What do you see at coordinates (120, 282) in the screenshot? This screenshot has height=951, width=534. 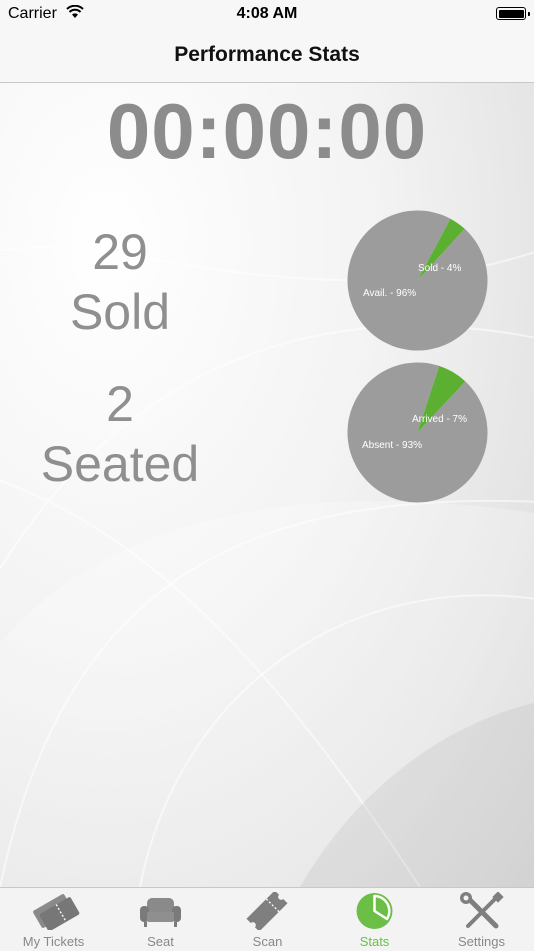 I see `sold-stat: 29 Sold` at bounding box center [120, 282].